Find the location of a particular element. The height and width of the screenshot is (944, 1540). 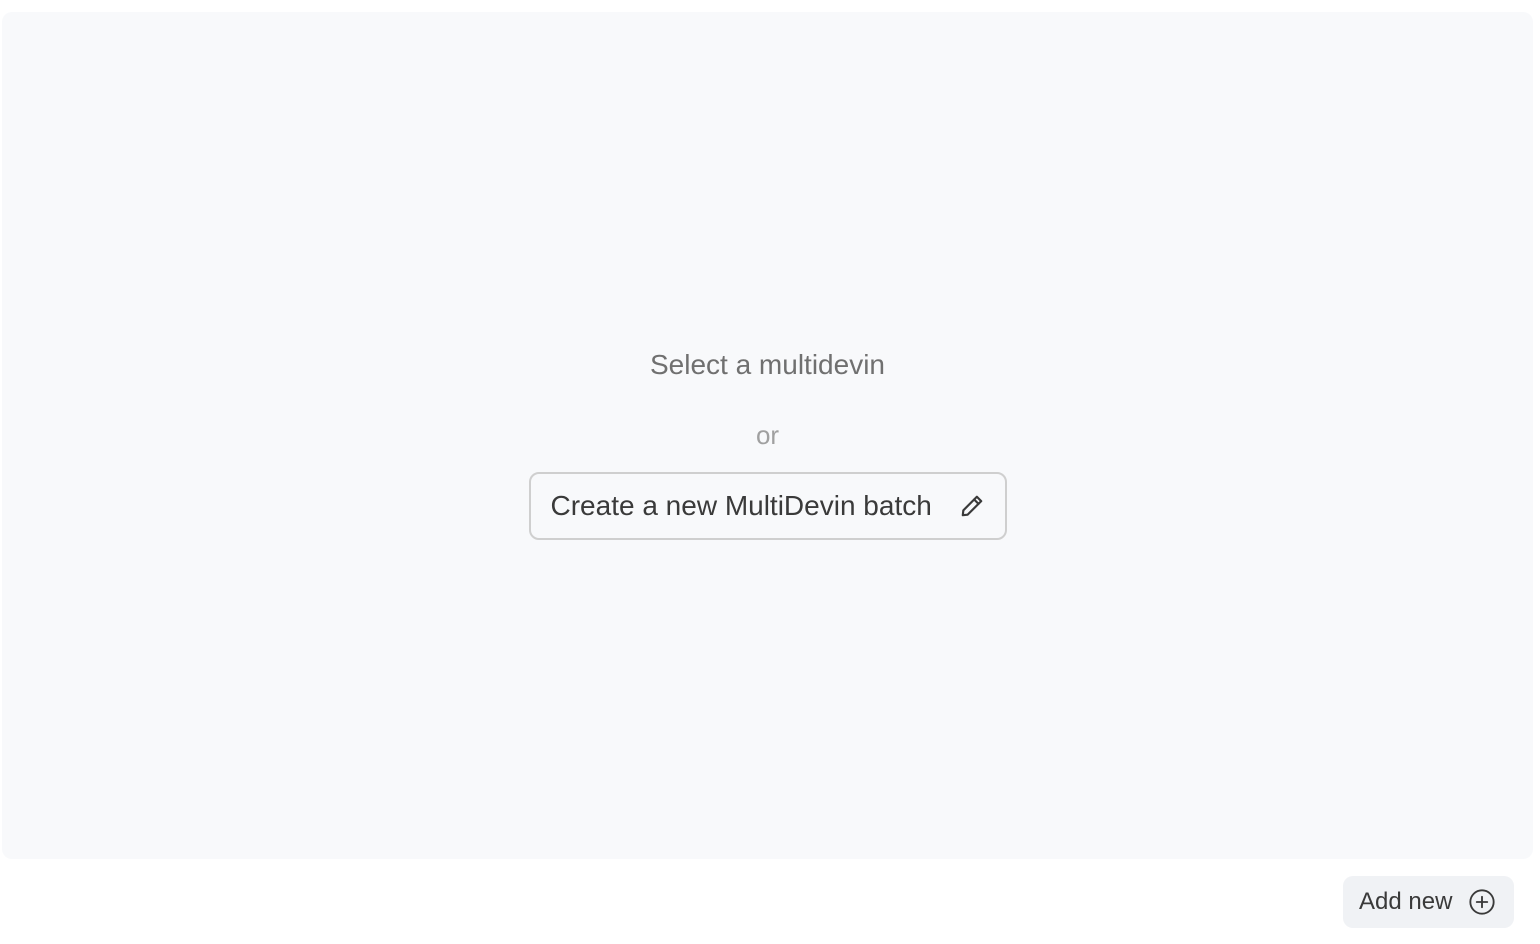

plus-circle-icon is located at coordinates (1482, 902).